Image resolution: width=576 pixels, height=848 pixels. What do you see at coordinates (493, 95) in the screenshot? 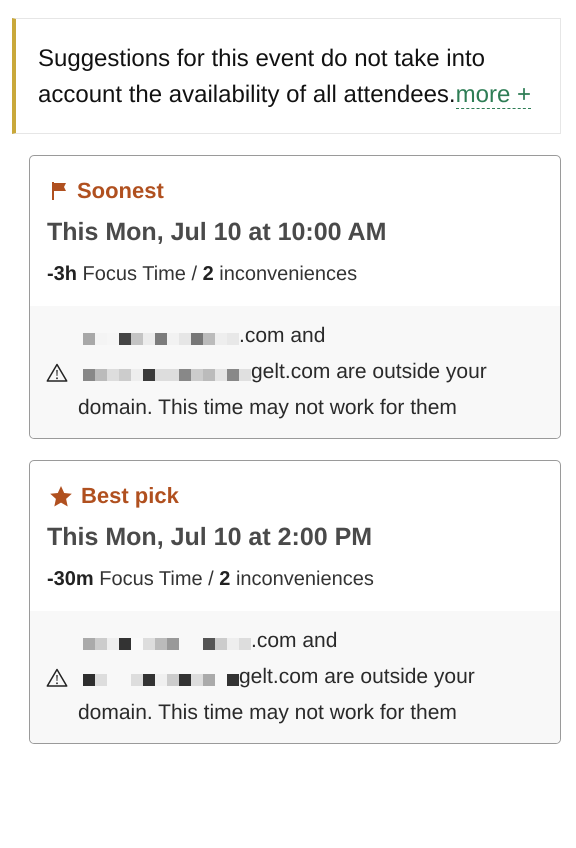
I see `more-link: more +` at bounding box center [493, 95].